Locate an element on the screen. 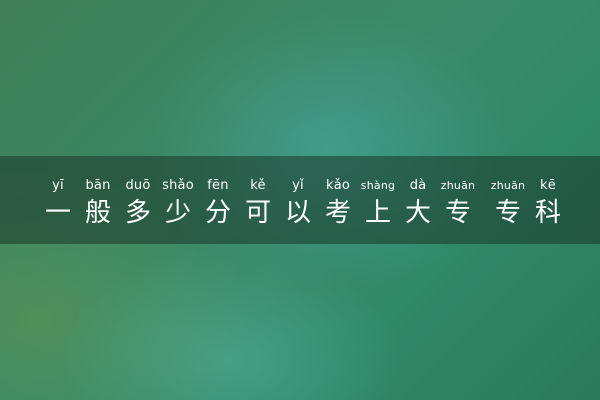 Image resolution: width=600 pixels, height=400 pixels. title-char: shàng 上 is located at coordinates (378, 204).